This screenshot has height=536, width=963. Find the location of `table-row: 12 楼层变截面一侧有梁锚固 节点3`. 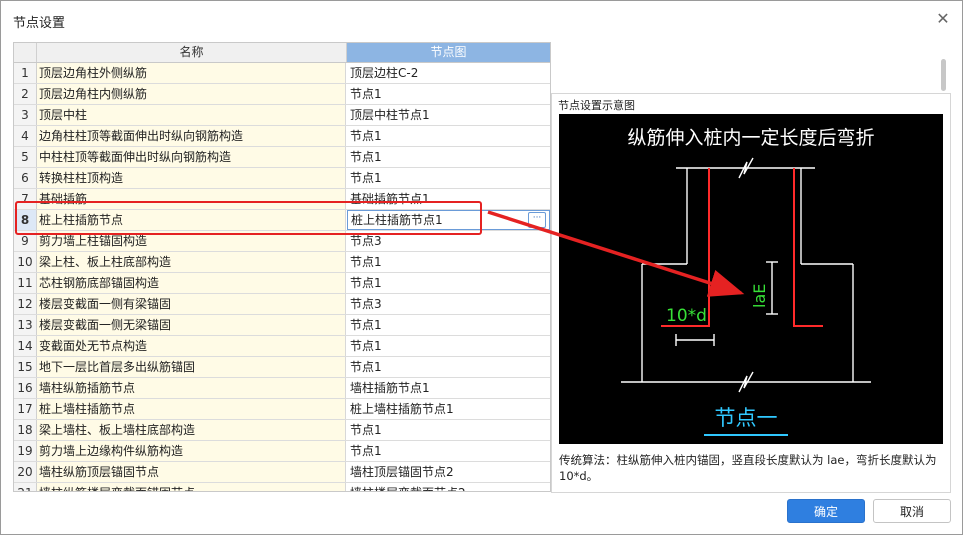

table-row: 12 楼层变截面一侧有梁锚固 节点3 is located at coordinates (282, 304).